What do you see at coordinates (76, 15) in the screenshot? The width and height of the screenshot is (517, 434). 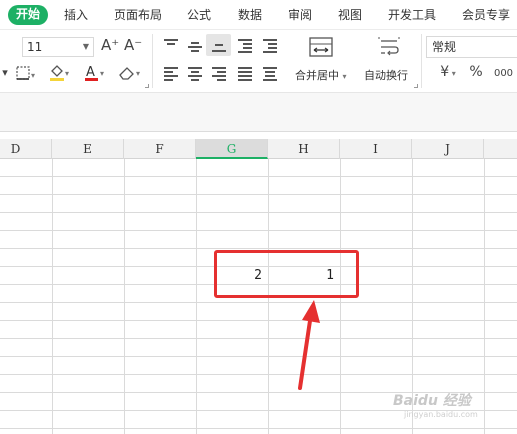 I see `tab-insert: 插入` at bounding box center [76, 15].